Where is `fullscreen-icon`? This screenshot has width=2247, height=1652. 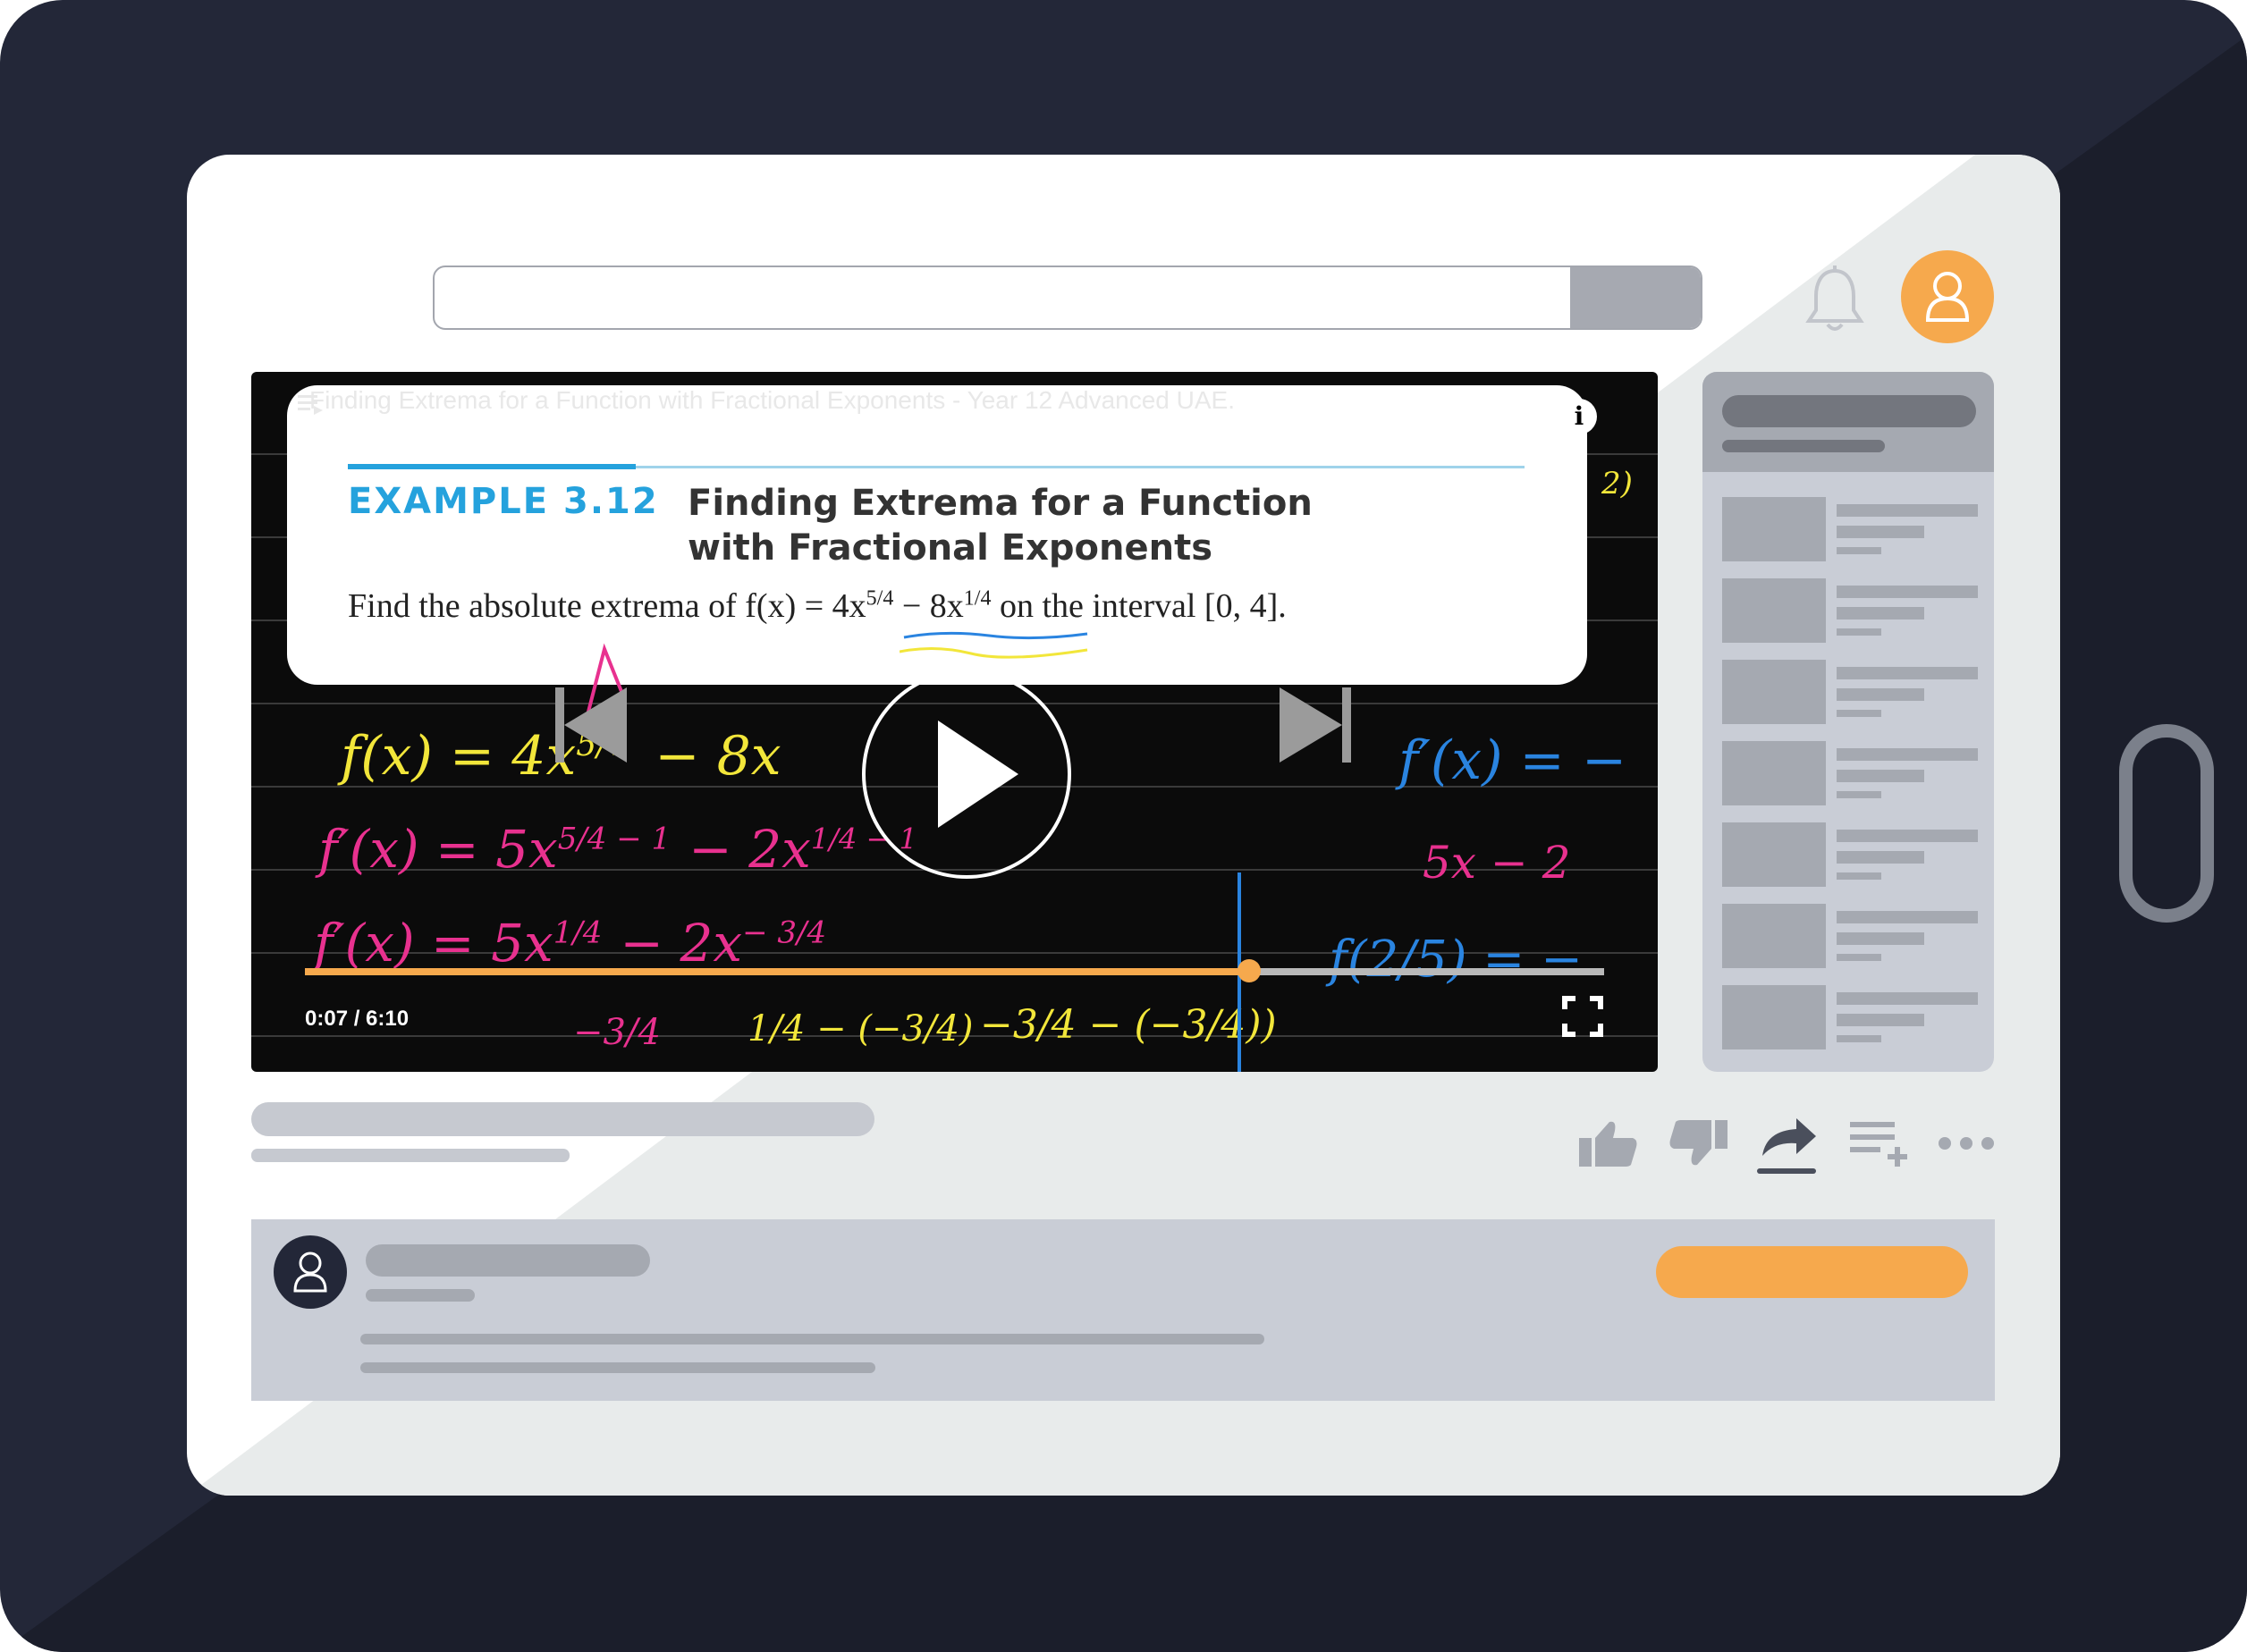 fullscreen-icon is located at coordinates (1582, 1016).